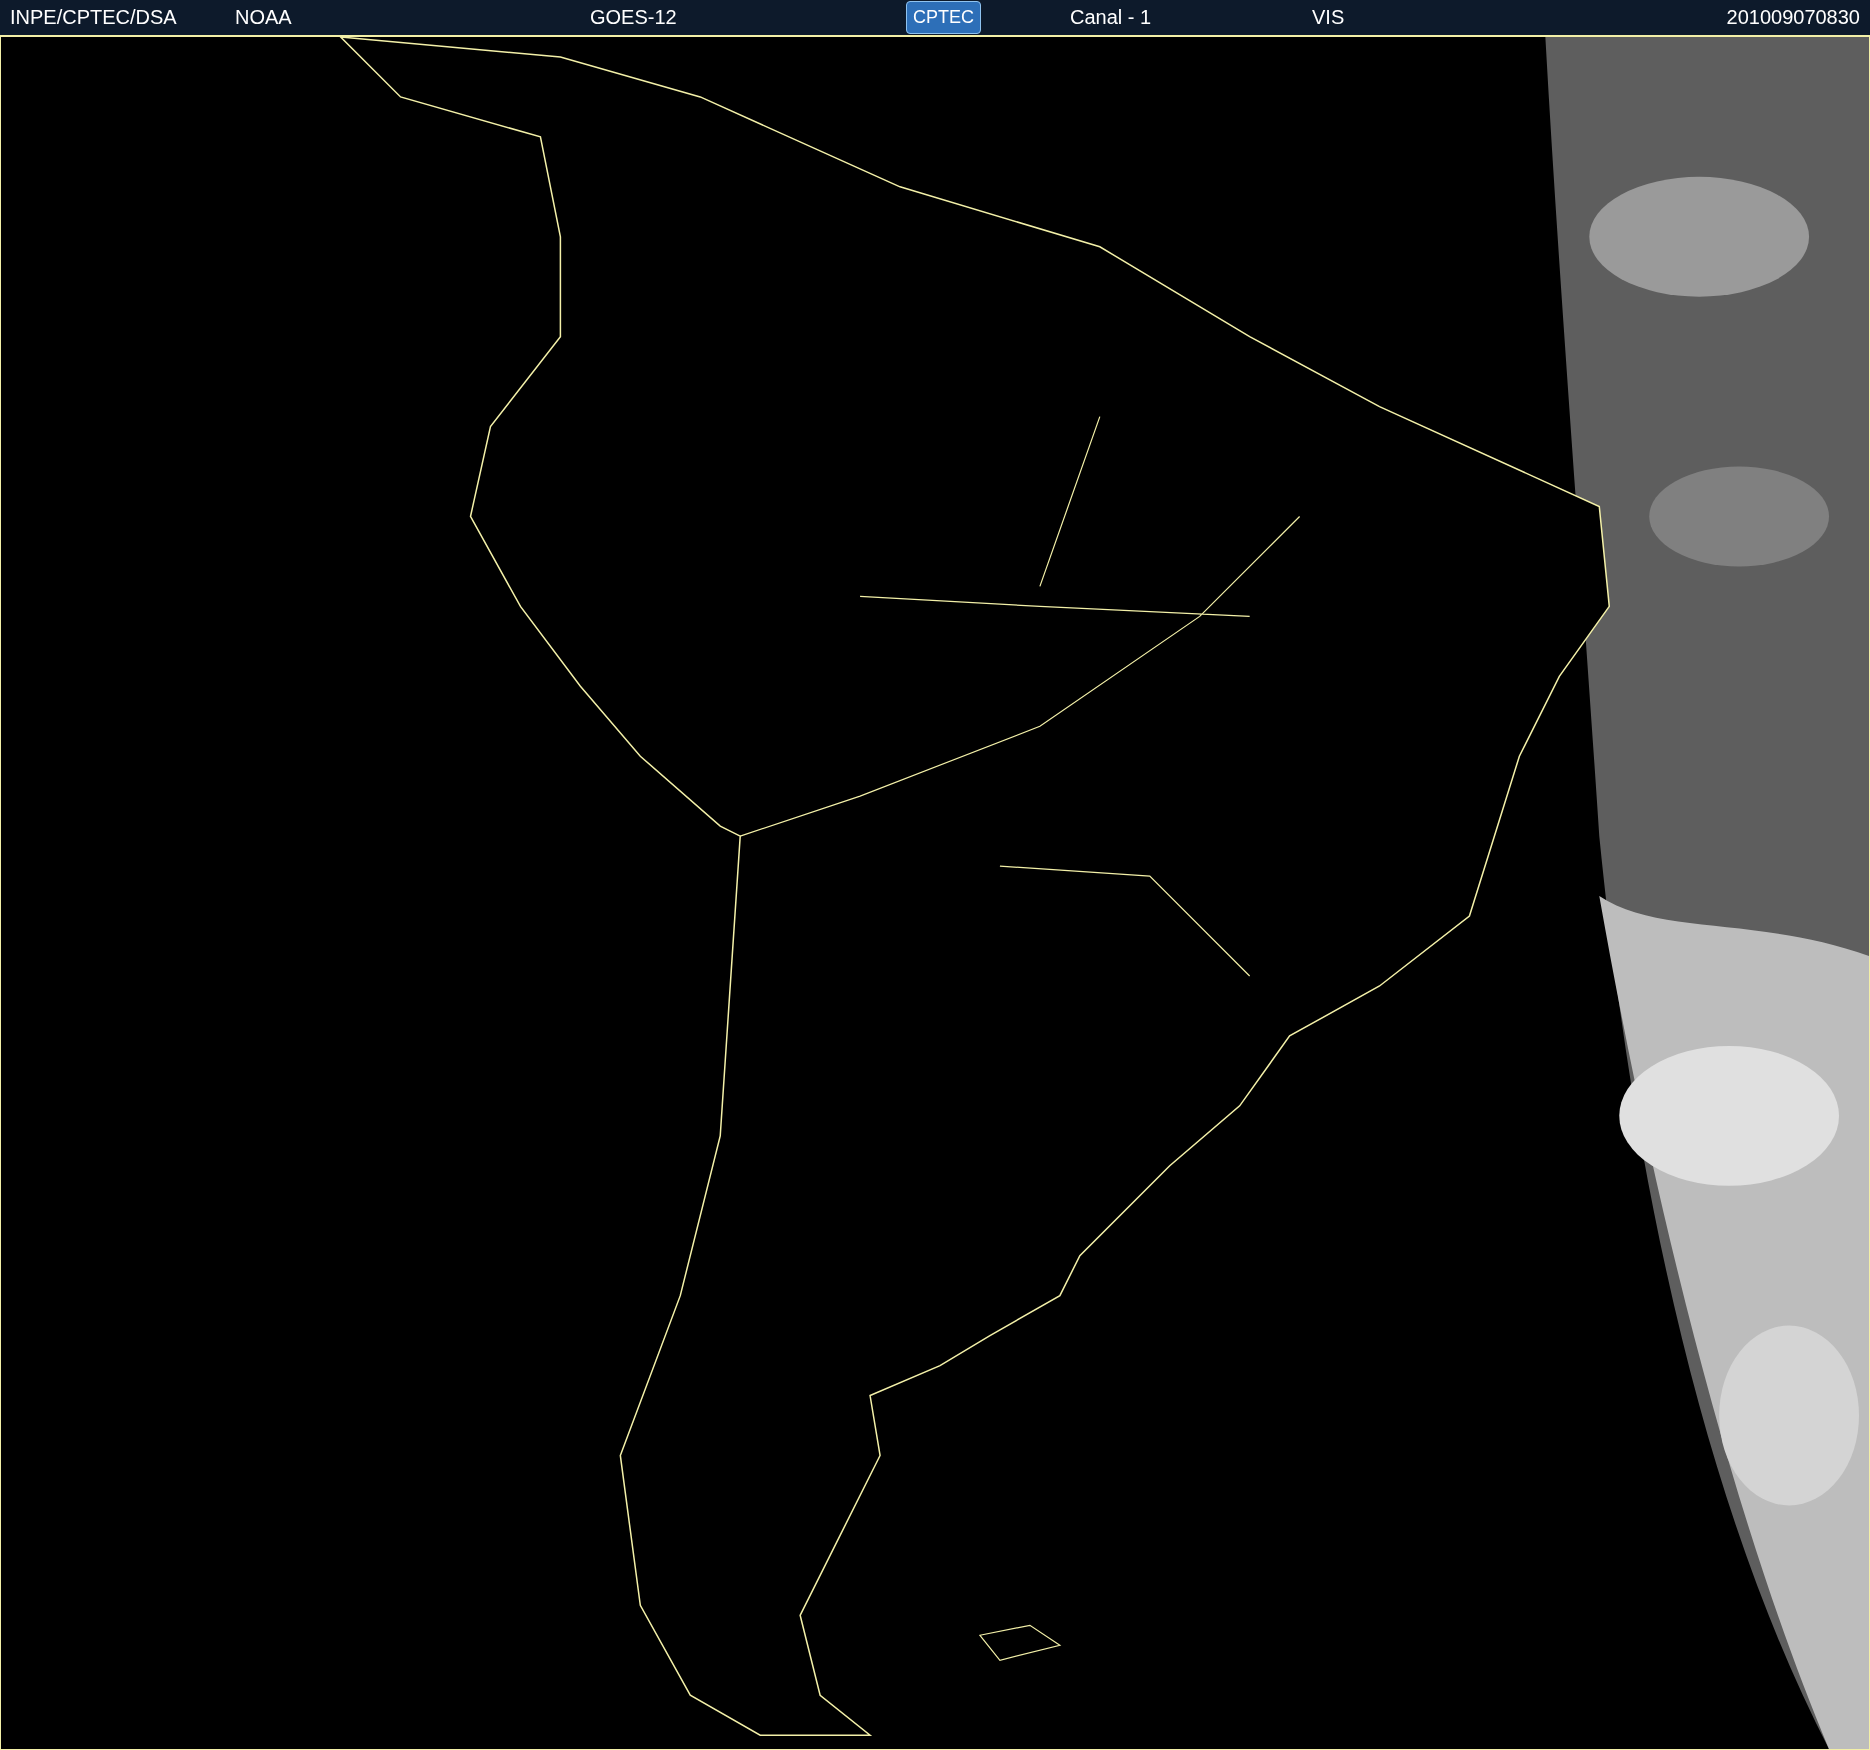  Describe the element at coordinates (263, 17) in the screenshot. I see `header-label: NOAA` at that location.